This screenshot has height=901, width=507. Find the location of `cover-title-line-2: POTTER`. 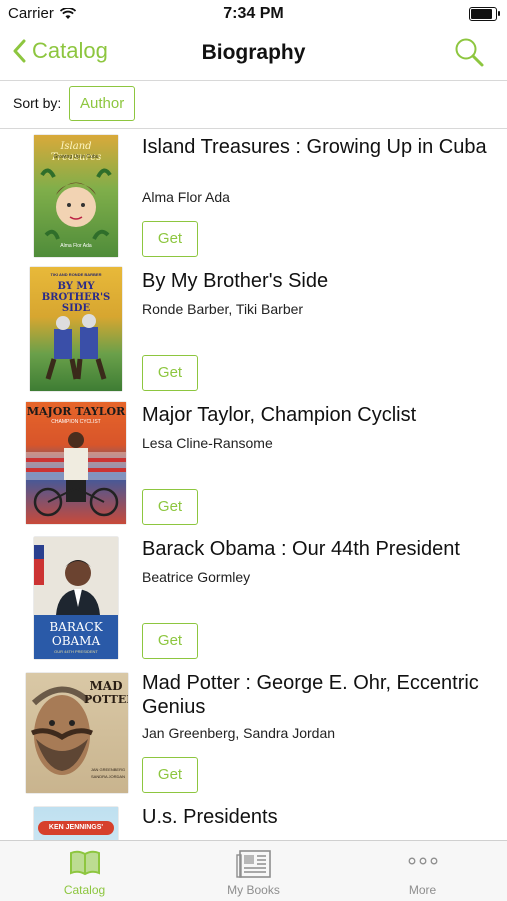

cover-title-line-2: POTTER is located at coordinates (106, 699).